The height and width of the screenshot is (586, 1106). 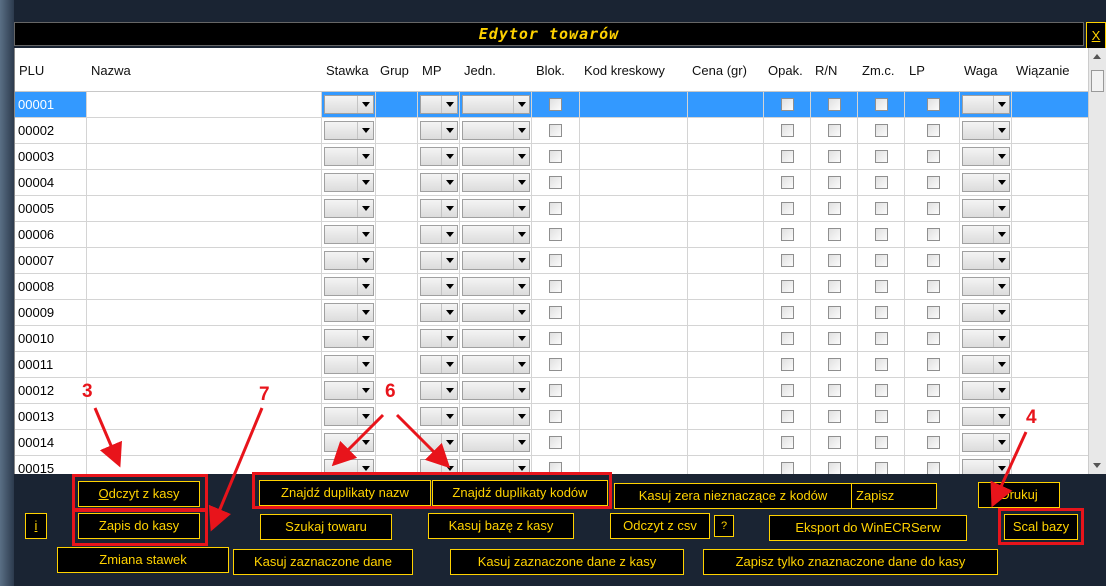 I want to click on plu-cell: 00004, so click(x=51, y=182).